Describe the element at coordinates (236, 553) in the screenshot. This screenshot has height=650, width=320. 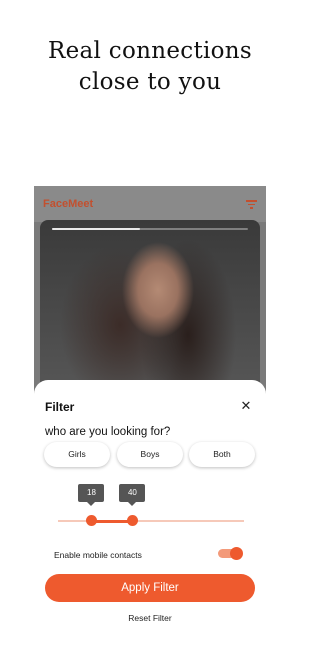
I see `toggle-knob` at that location.